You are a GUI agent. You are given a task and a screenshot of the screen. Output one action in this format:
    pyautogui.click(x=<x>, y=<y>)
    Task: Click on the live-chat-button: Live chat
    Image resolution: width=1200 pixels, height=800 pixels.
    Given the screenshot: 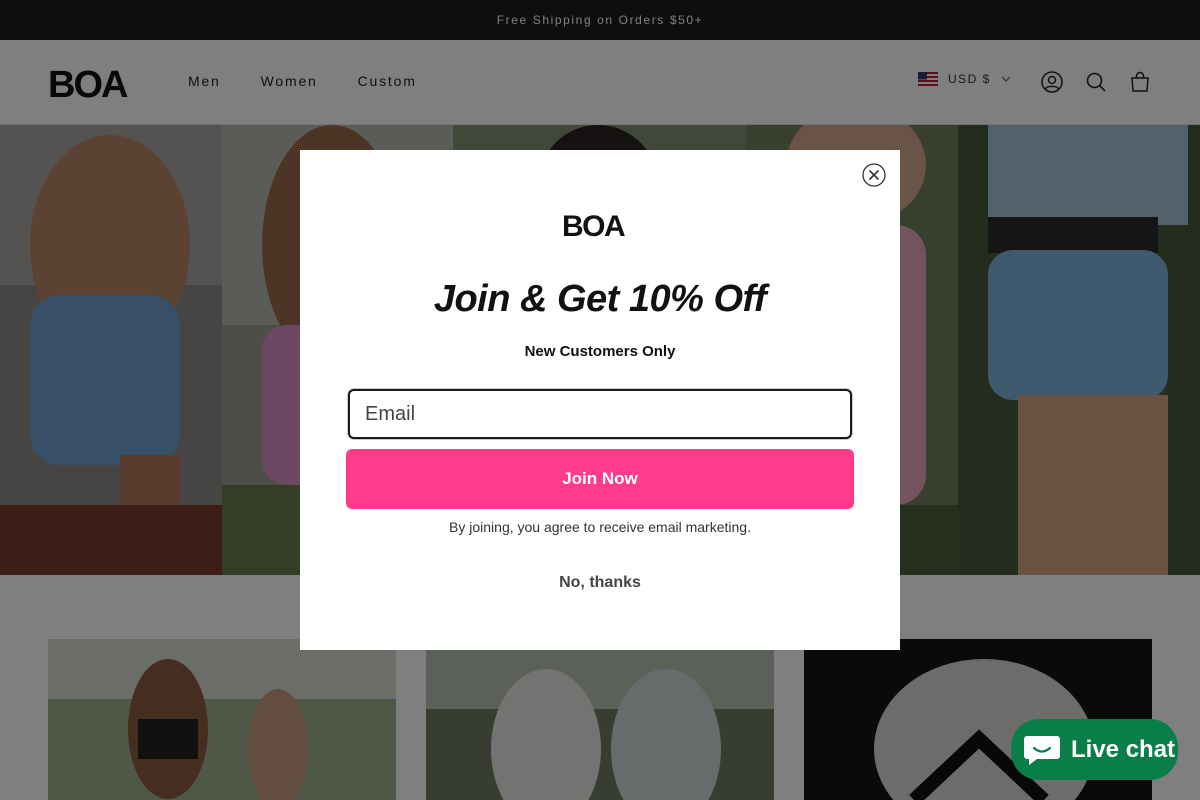 What is the action you would take?
    pyautogui.click(x=1094, y=749)
    